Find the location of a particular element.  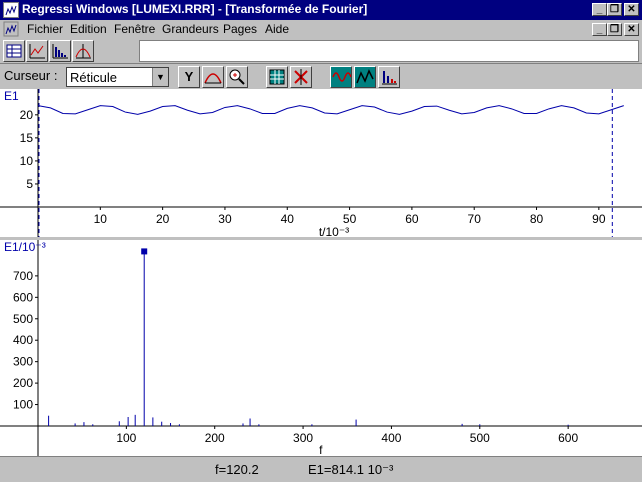

formula-bar is located at coordinates (389, 51).